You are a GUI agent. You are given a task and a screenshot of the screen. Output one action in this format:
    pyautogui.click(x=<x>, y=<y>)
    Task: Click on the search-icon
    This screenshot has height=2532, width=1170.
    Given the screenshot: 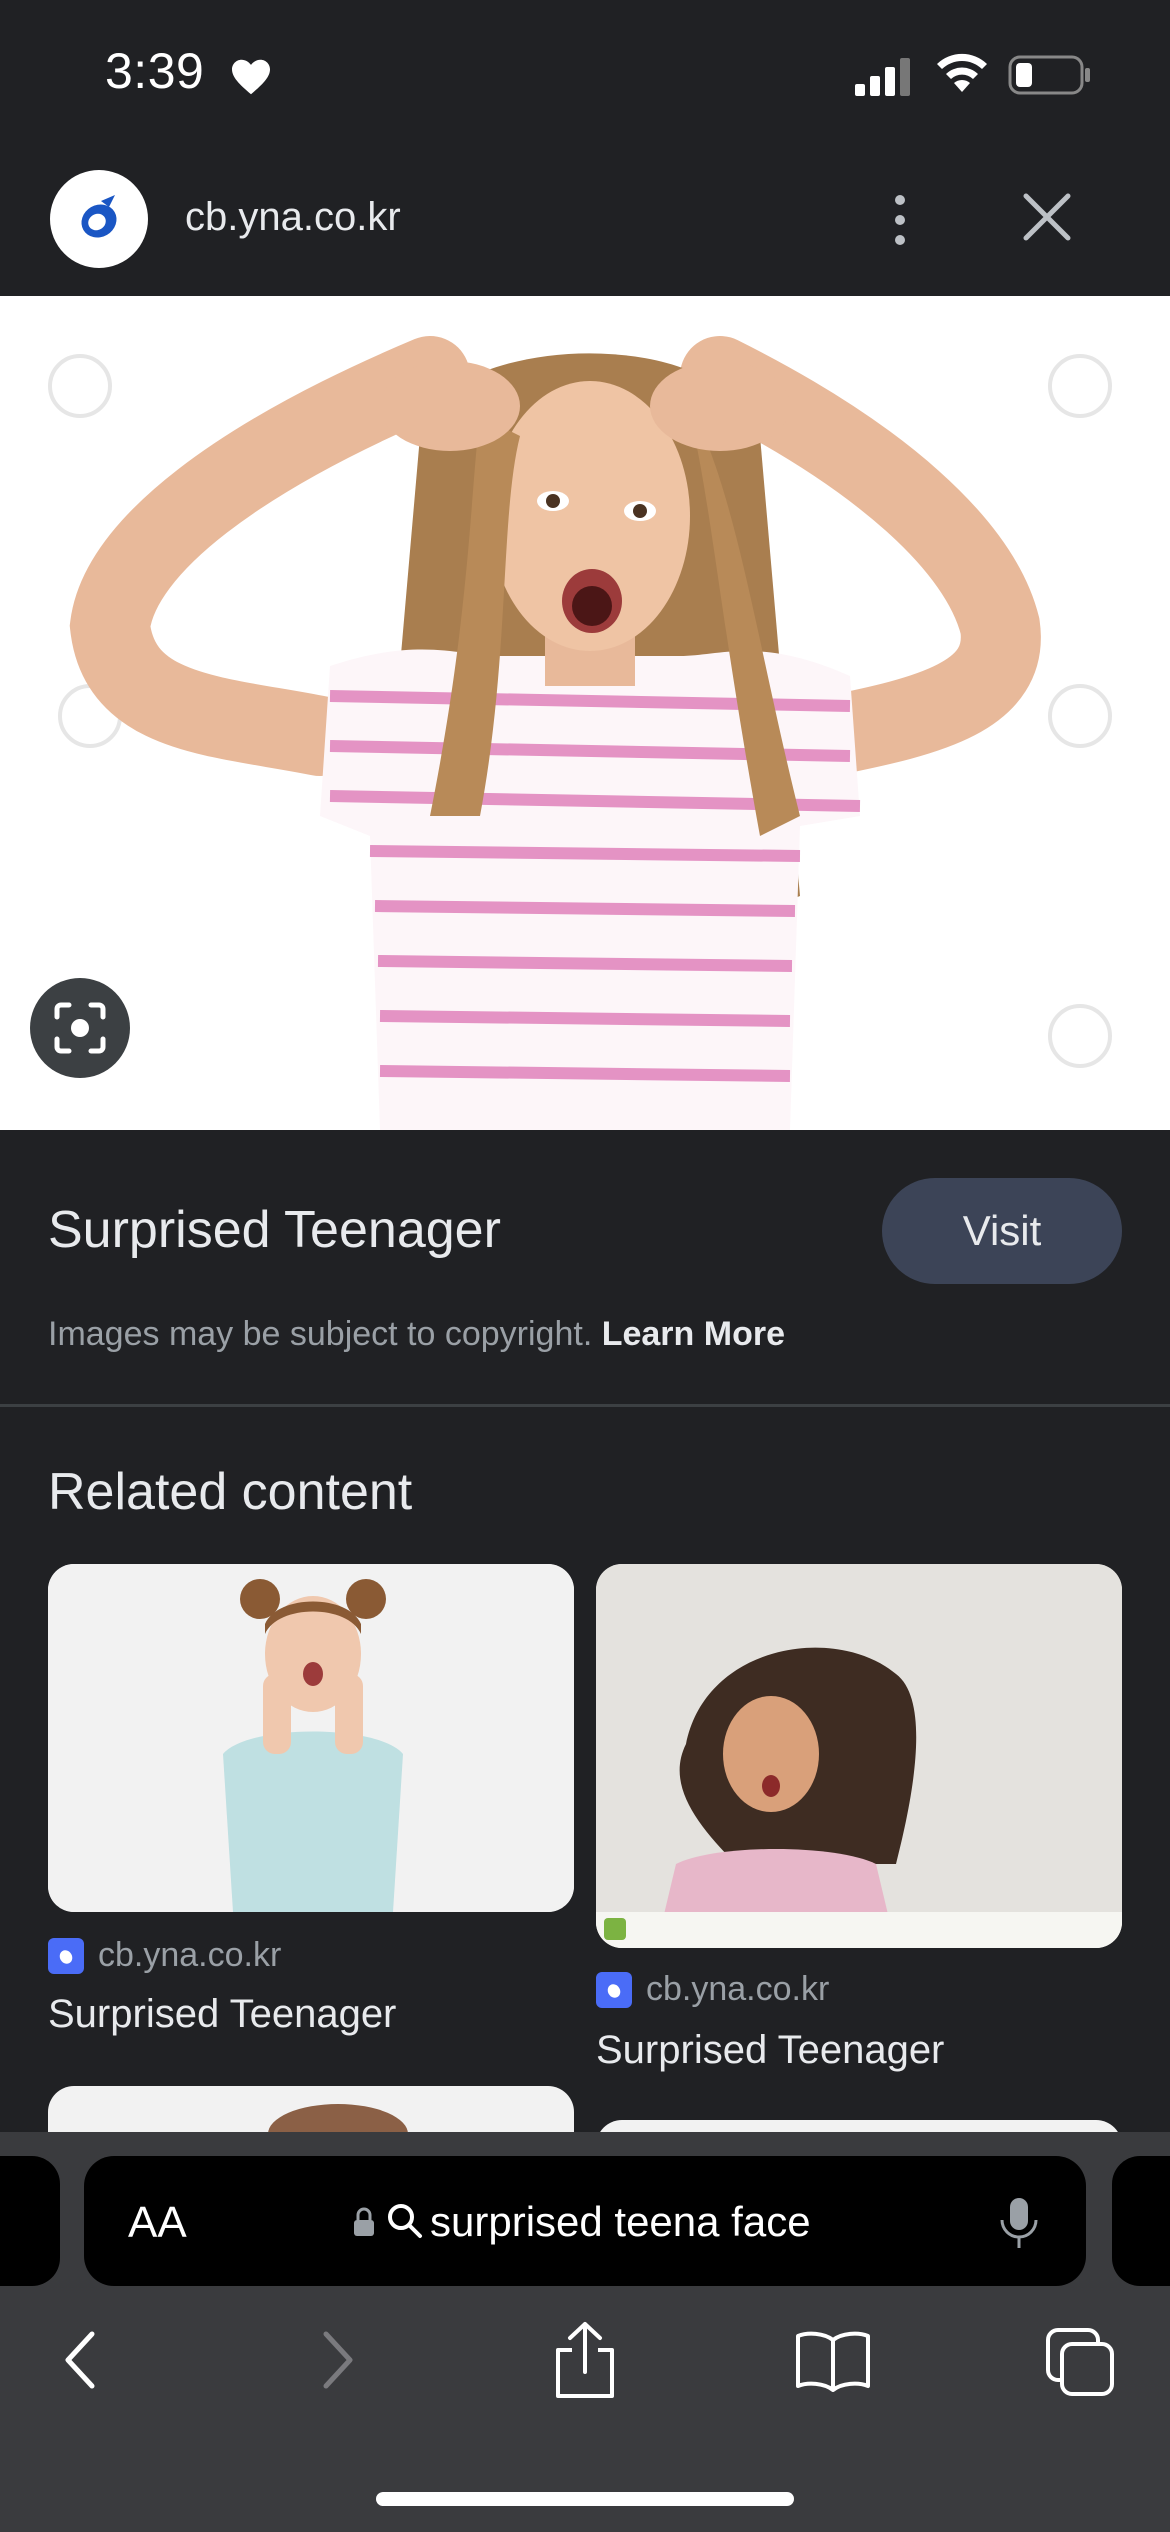 What is the action you would take?
    pyautogui.click(x=405, y=2223)
    